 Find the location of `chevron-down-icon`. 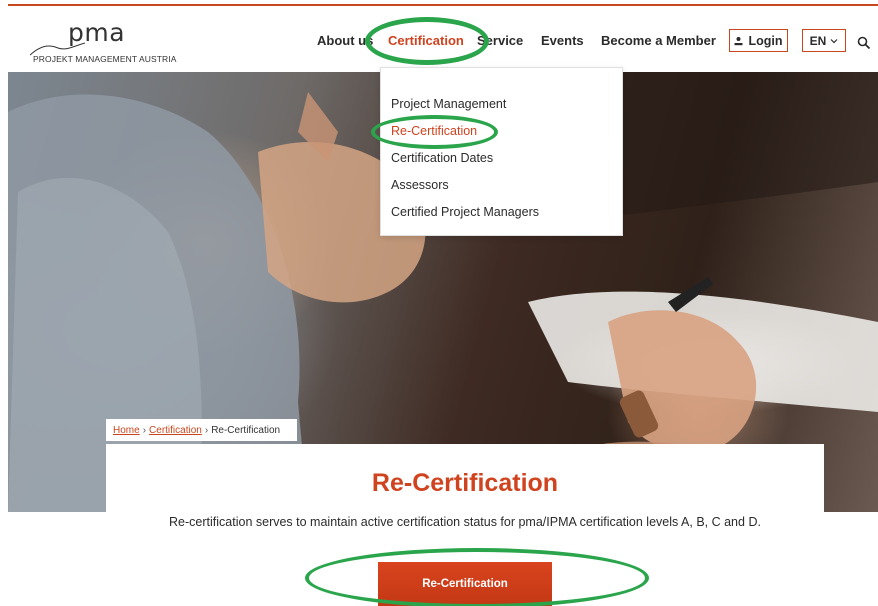

chevron-down-icon is located at coordinates (834, 40).